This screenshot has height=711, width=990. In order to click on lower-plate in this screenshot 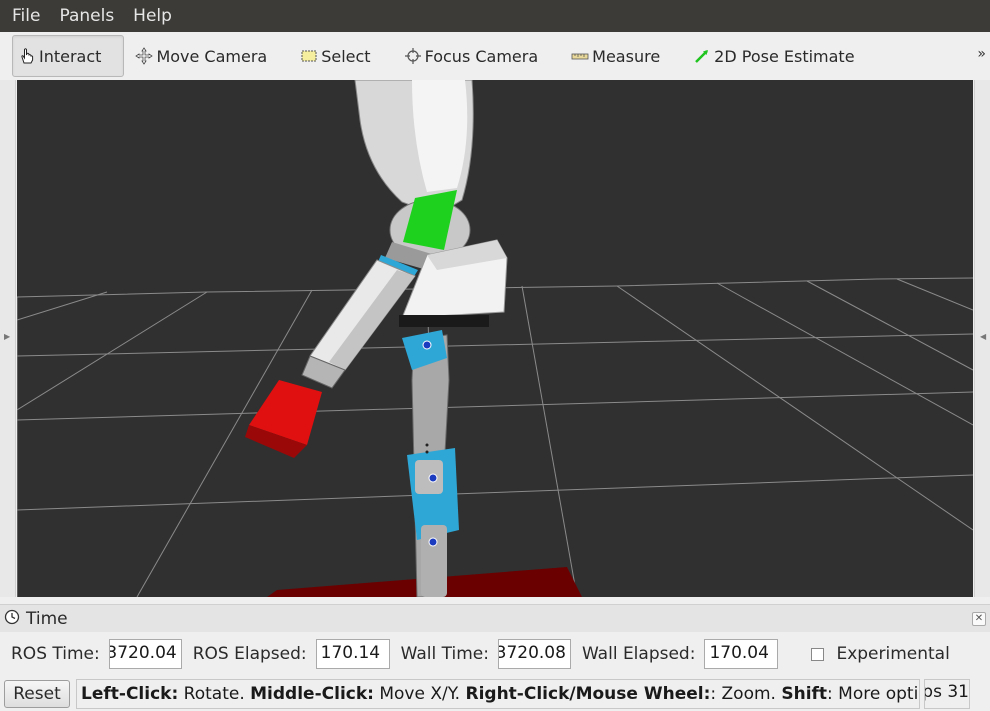, I will do `click(434, 561)`.